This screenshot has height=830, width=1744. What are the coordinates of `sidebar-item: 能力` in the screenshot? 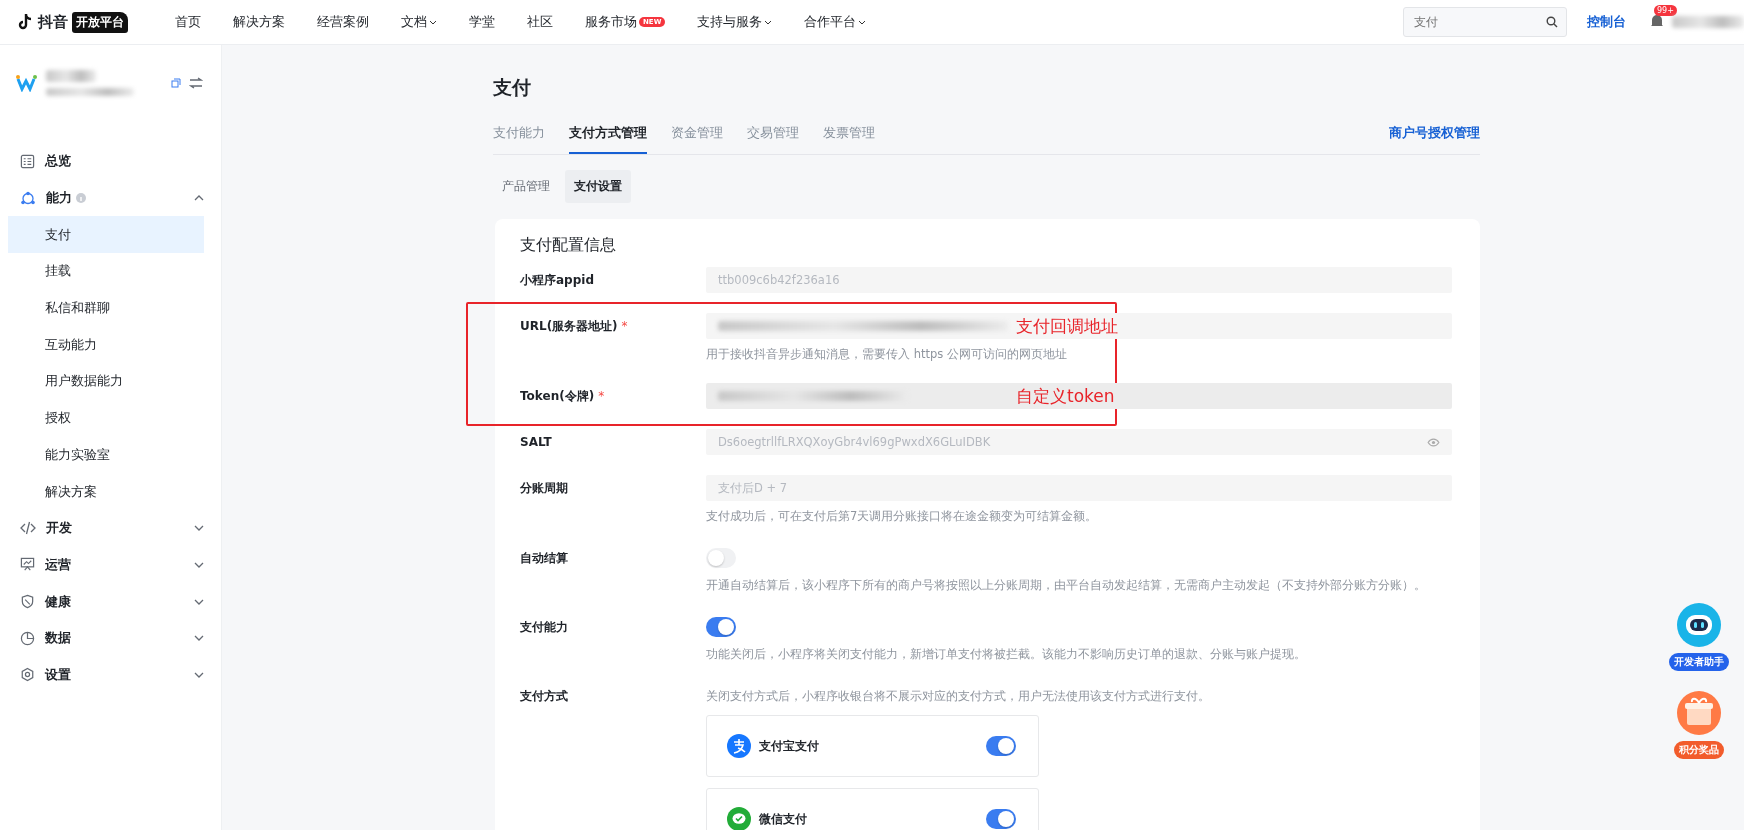 It's located at (110, 198).